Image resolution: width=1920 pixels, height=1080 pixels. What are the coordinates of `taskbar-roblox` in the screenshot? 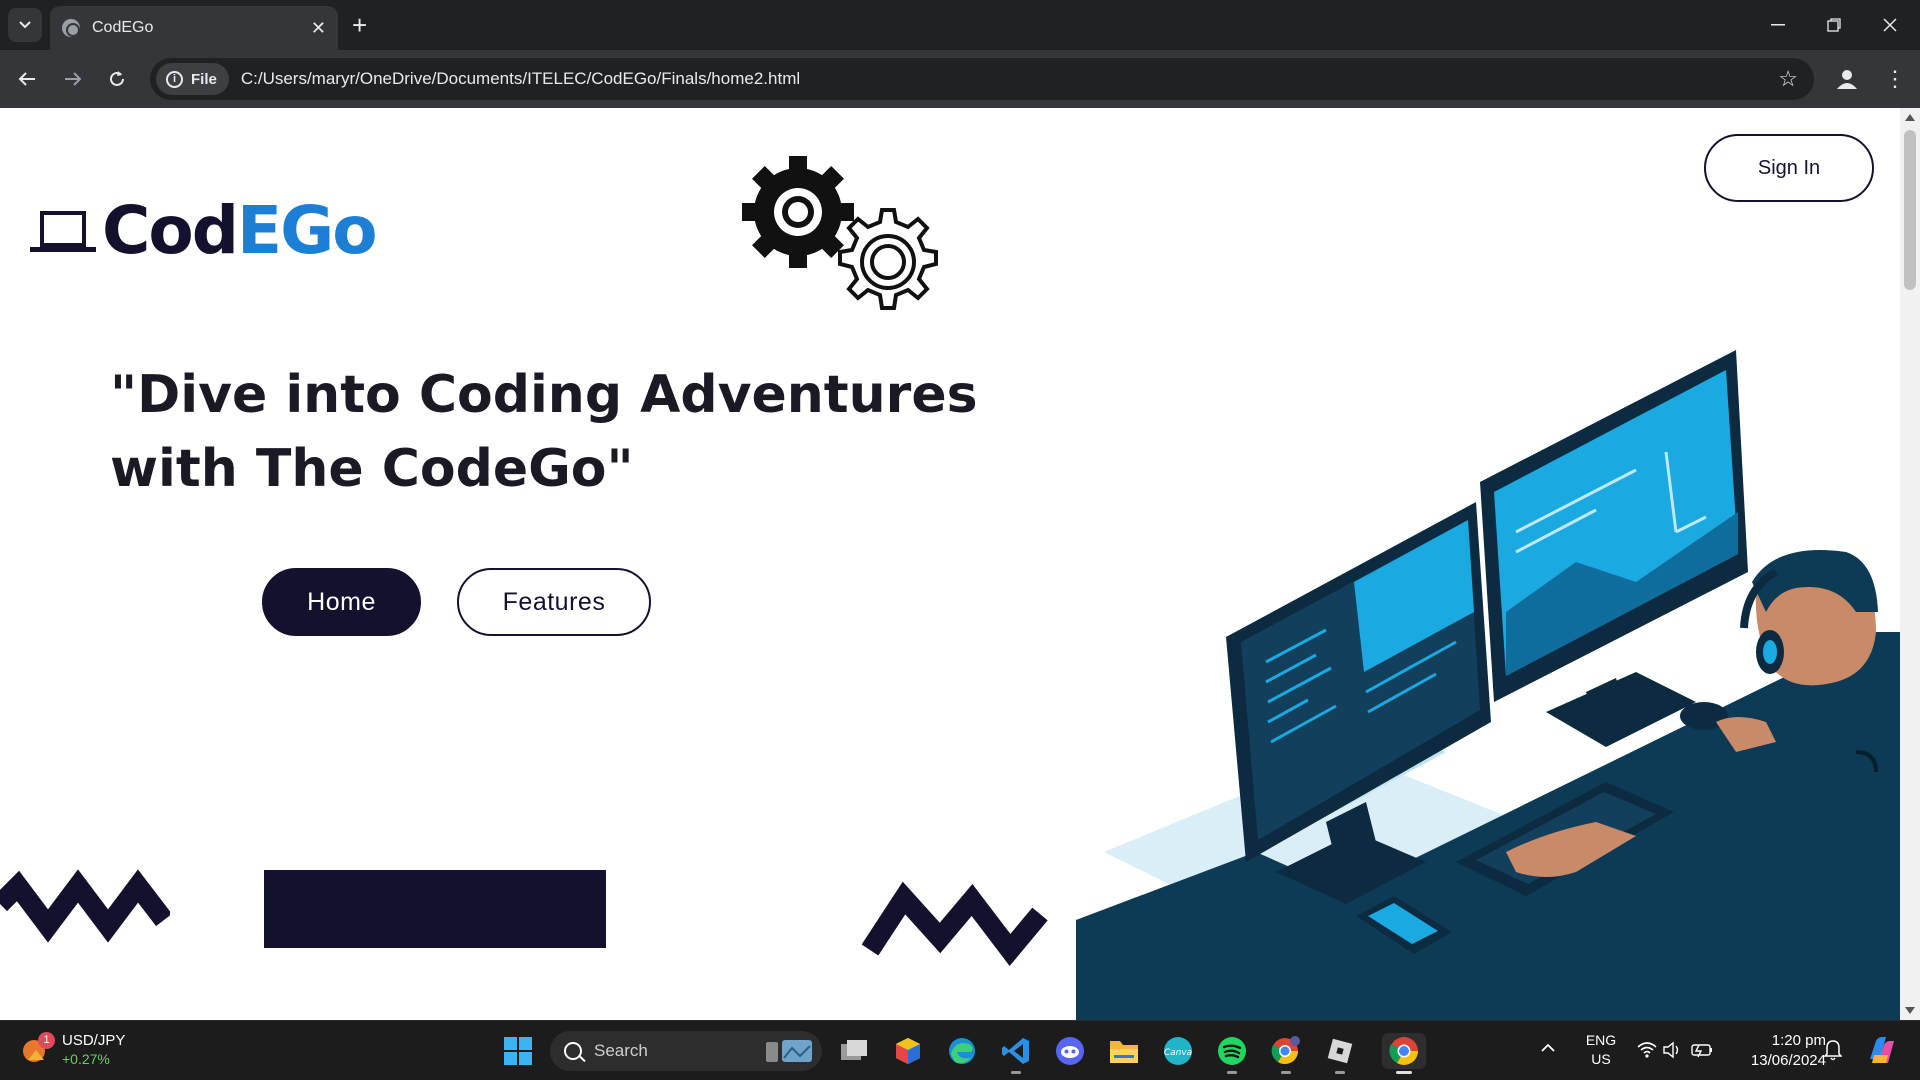 It's located at (1340, 1053).